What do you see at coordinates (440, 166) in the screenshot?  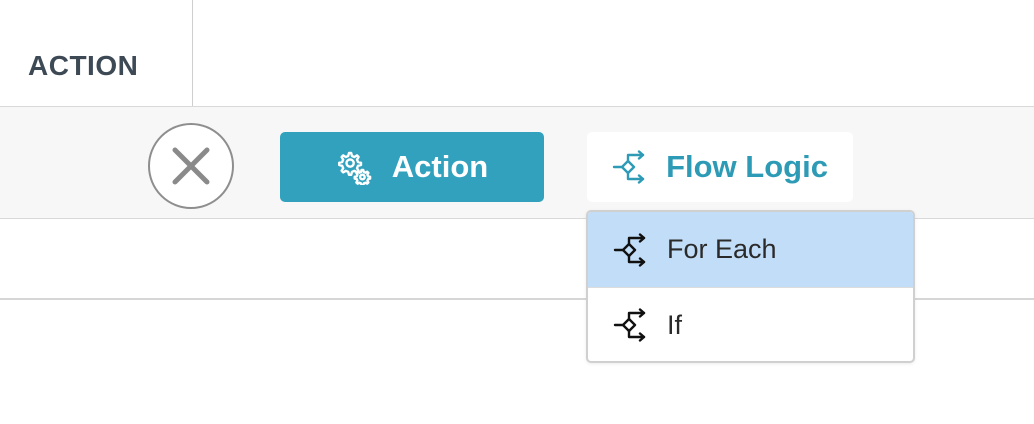 I see `action-button-label: Action` at bounding box center [440, 166].